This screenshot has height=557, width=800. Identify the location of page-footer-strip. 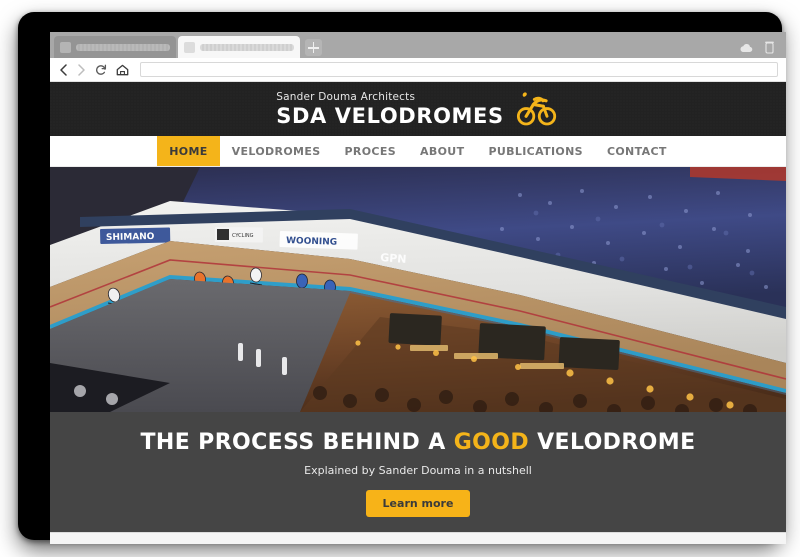
(418, 538).